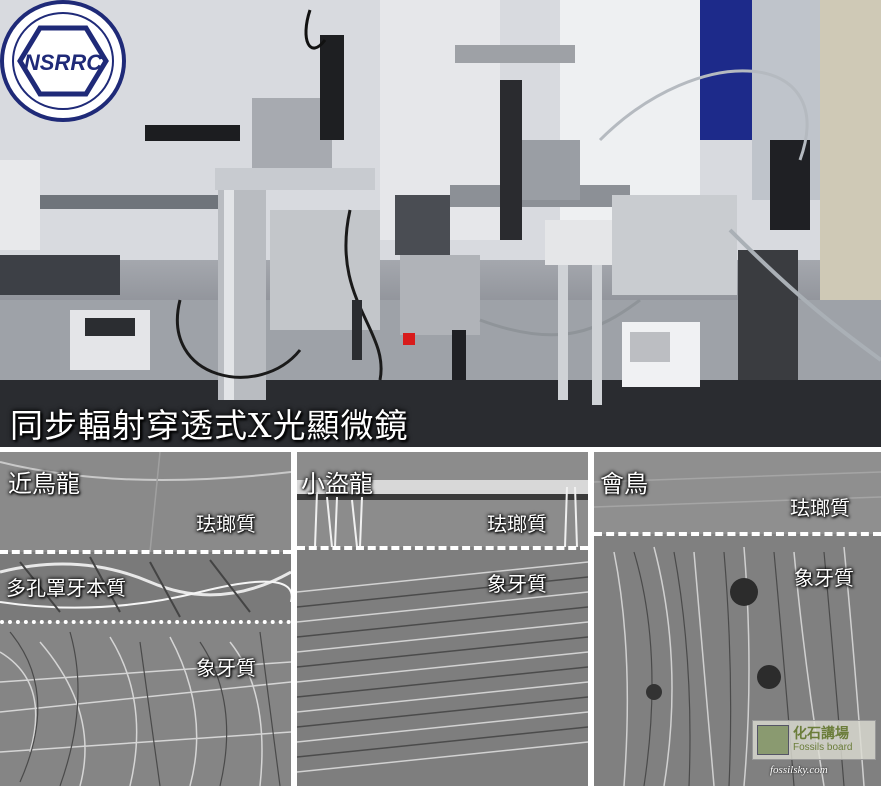 The image size is (881, 786). I want to click on panel-1-texture, so click(145, 619).